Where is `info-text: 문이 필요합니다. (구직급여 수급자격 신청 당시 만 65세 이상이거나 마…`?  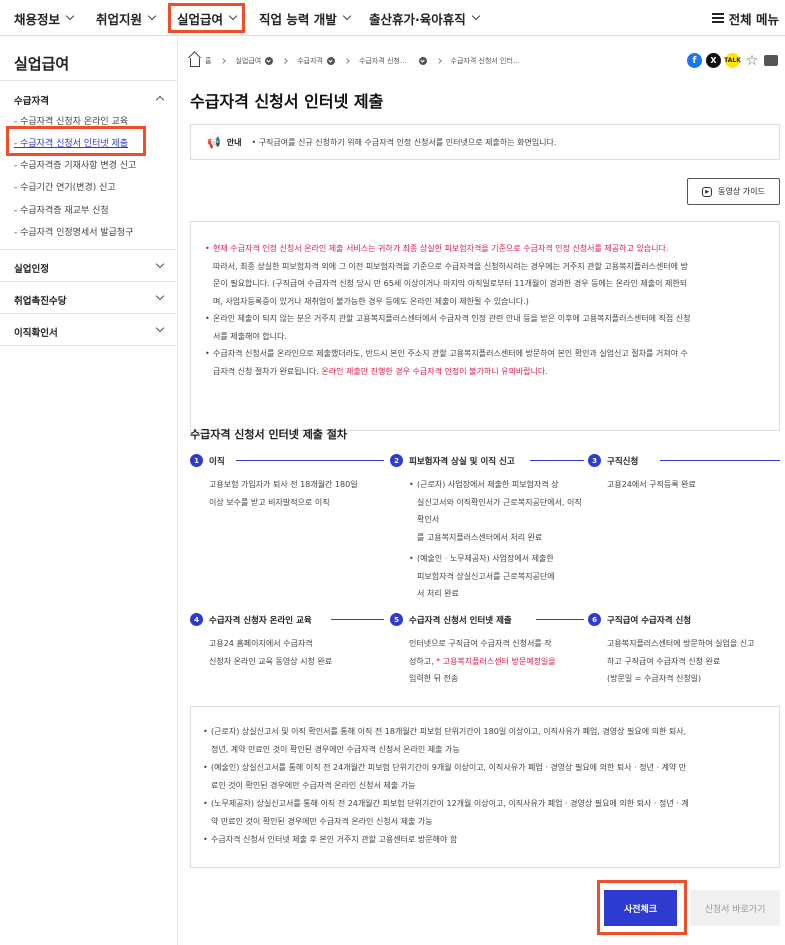
info-text: 문이 필요합니다. (구직급여 수급자격 신청 당시 만 65세 이상이거나 마… is located at coordinates (450, 283).